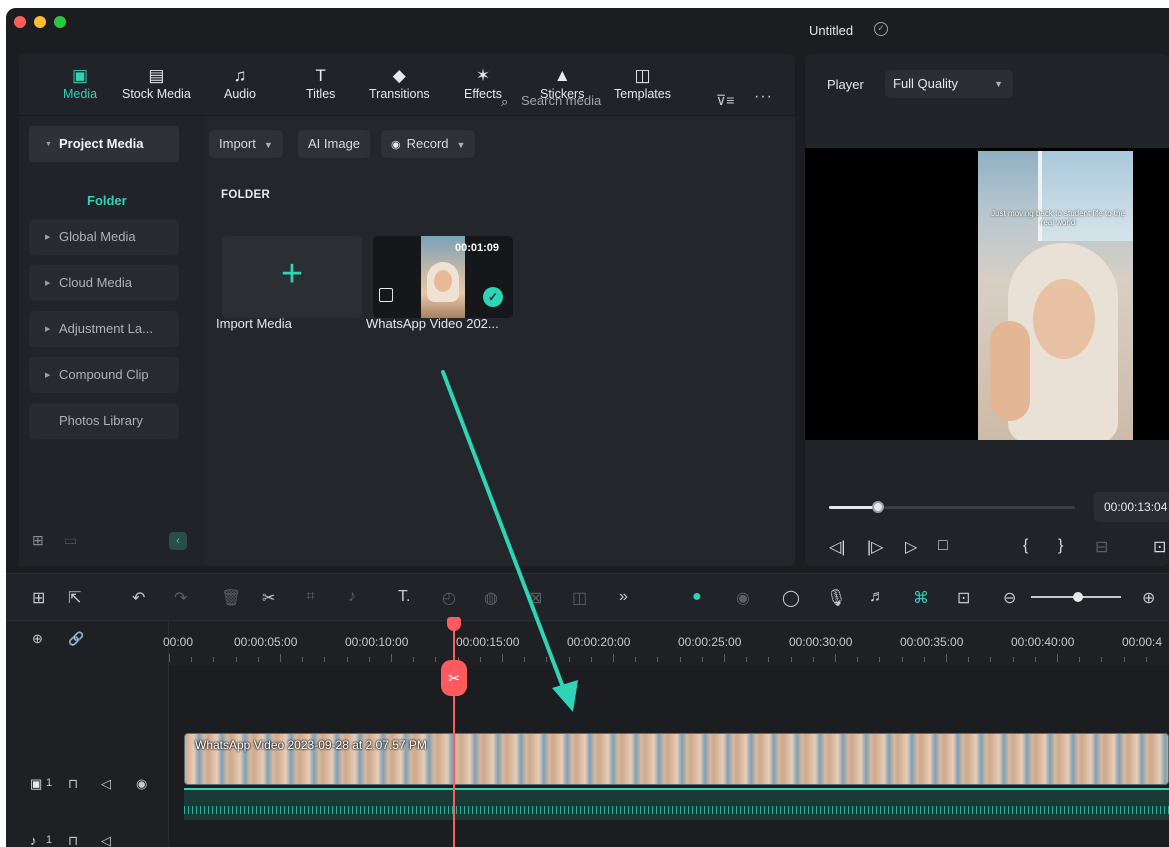 The image size is (1169, 847). I want to click on playhead-line, so click(454, 736).